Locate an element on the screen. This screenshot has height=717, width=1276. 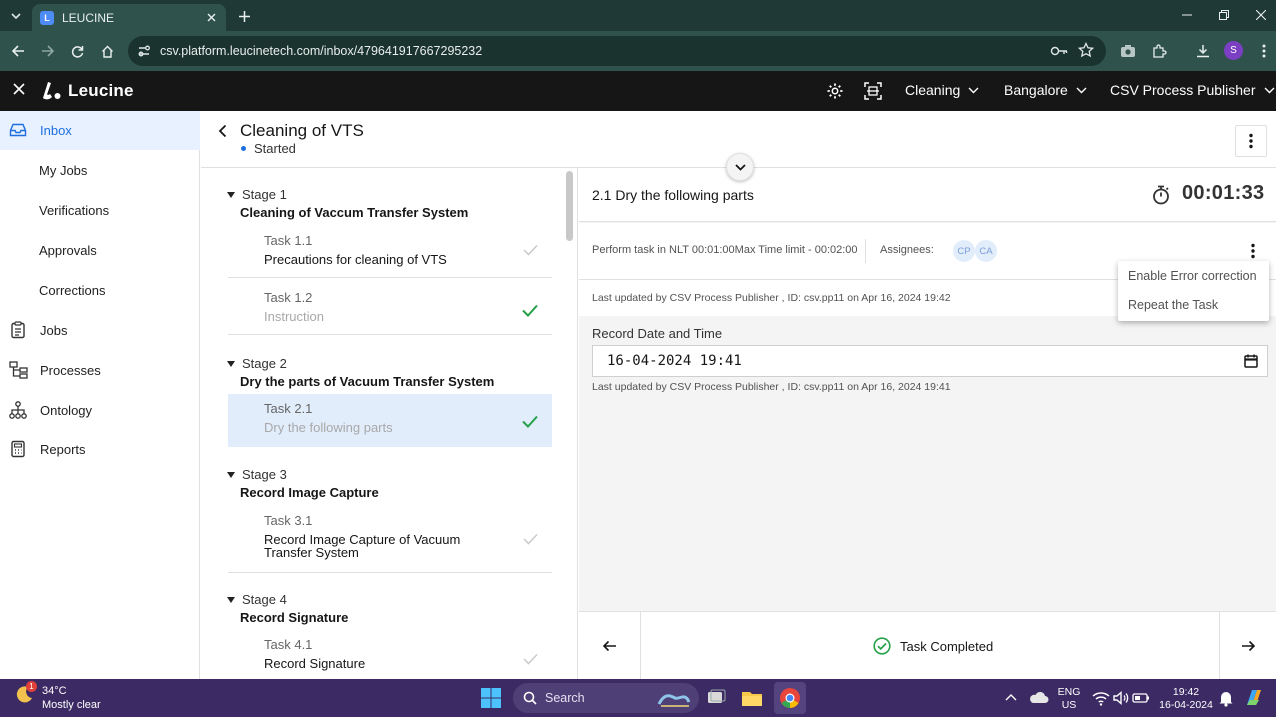
reload-button is located at coordinates (77, 51).